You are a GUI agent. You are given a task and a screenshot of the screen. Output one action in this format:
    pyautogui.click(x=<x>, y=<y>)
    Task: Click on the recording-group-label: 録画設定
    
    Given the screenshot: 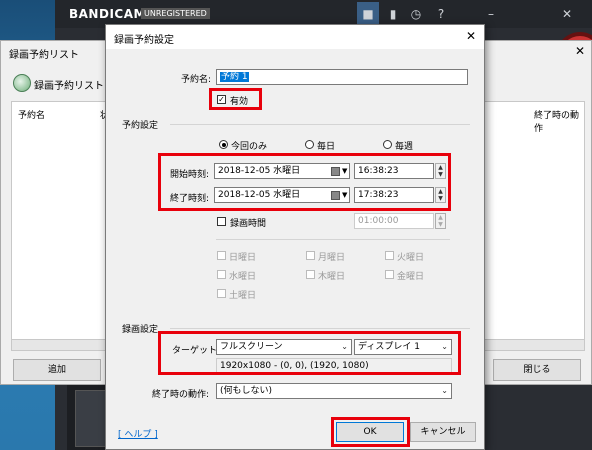 What is the action you would take?
    pyautogui.click(x=140, y=330)
    